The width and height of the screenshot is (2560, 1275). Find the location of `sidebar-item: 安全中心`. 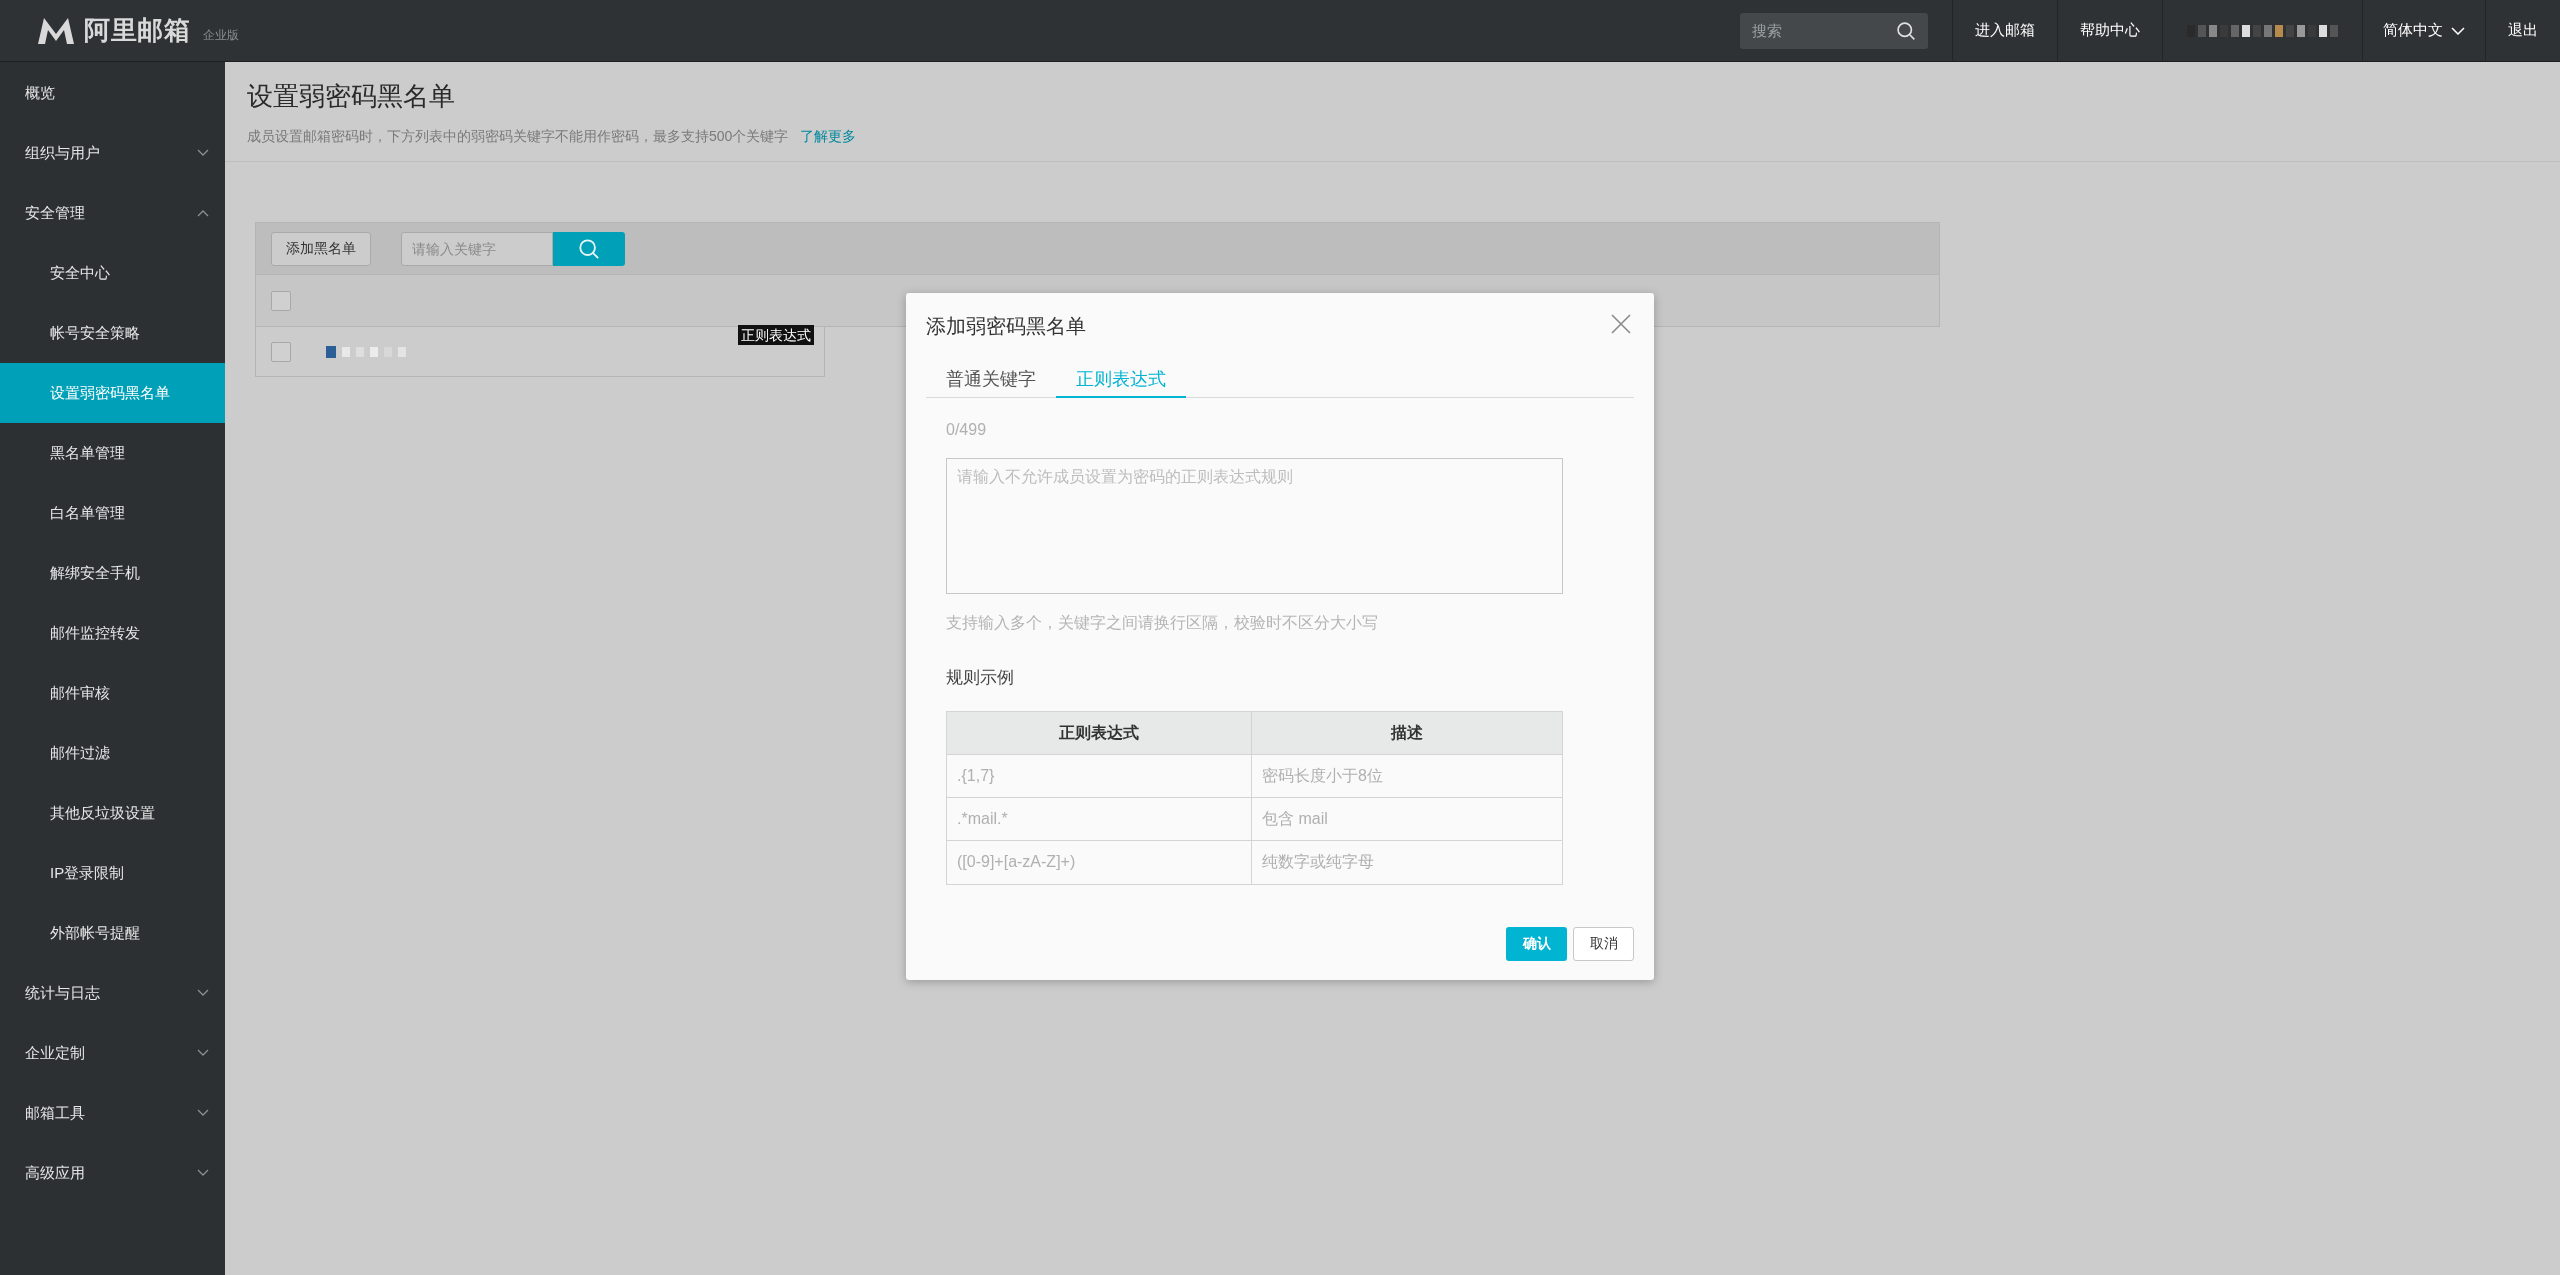

sidebar-item: 安全中心 is located at coordinates (112, 273).